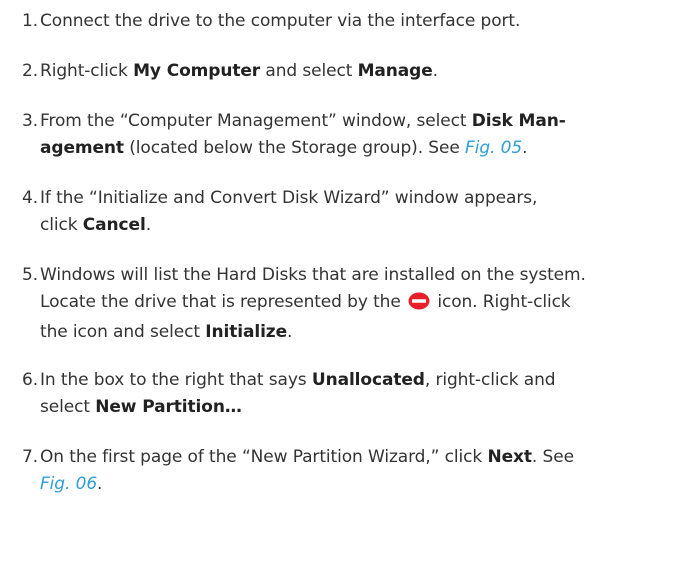 The height and width of the screenshot is (561, 673). I want to click on step-number: 7., so click(30, 457).